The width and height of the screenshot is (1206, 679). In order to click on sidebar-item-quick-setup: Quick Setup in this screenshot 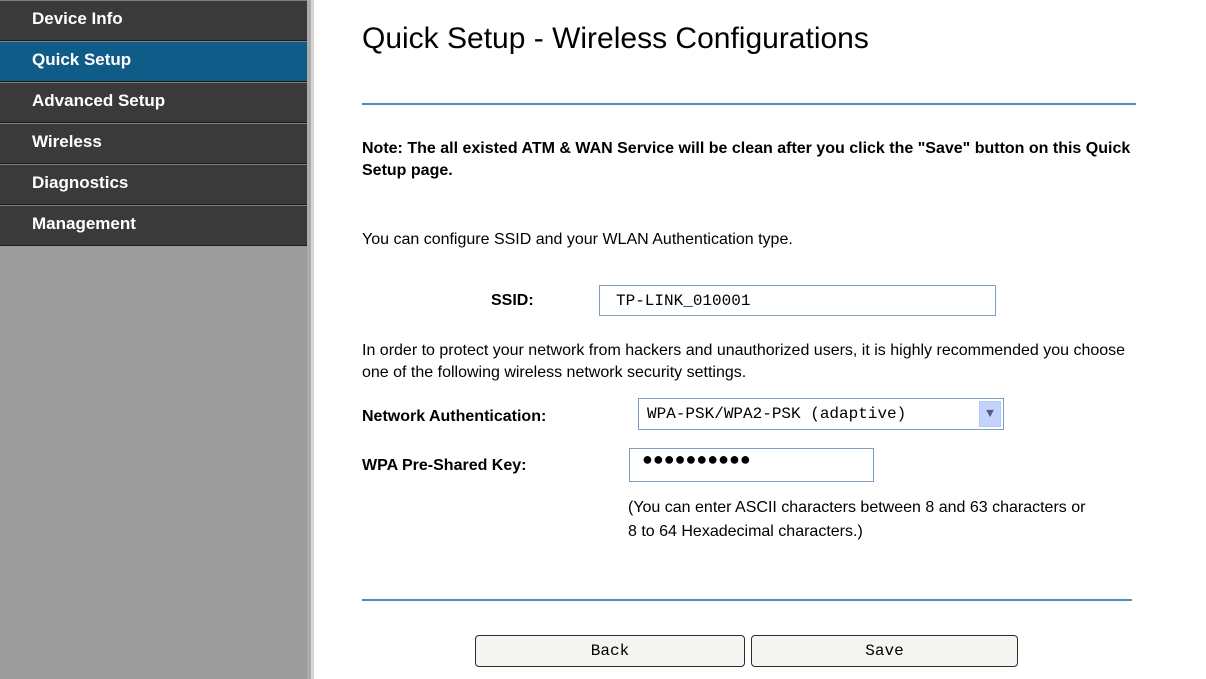, I will do `click(153, 61)`.